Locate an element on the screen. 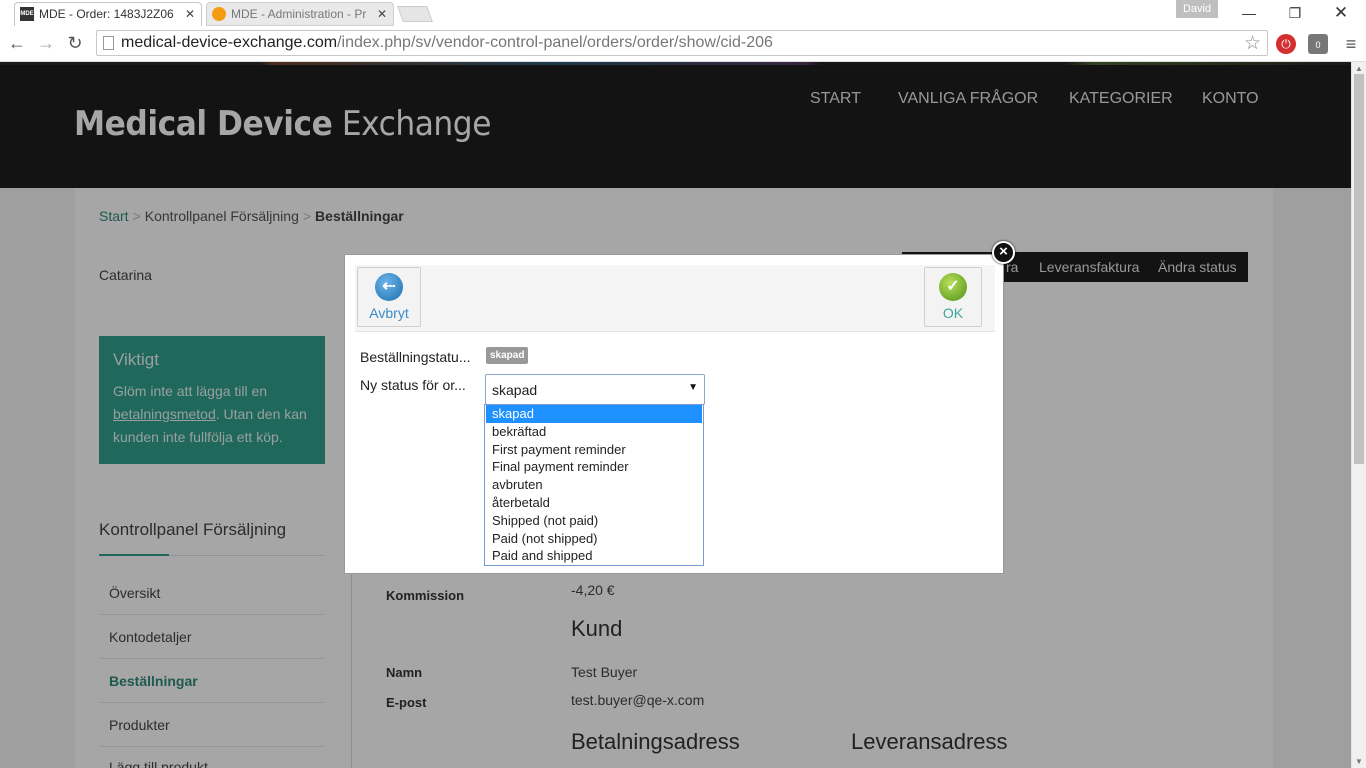  status-option: Final payment reminder is located at coordinates (594, 467).